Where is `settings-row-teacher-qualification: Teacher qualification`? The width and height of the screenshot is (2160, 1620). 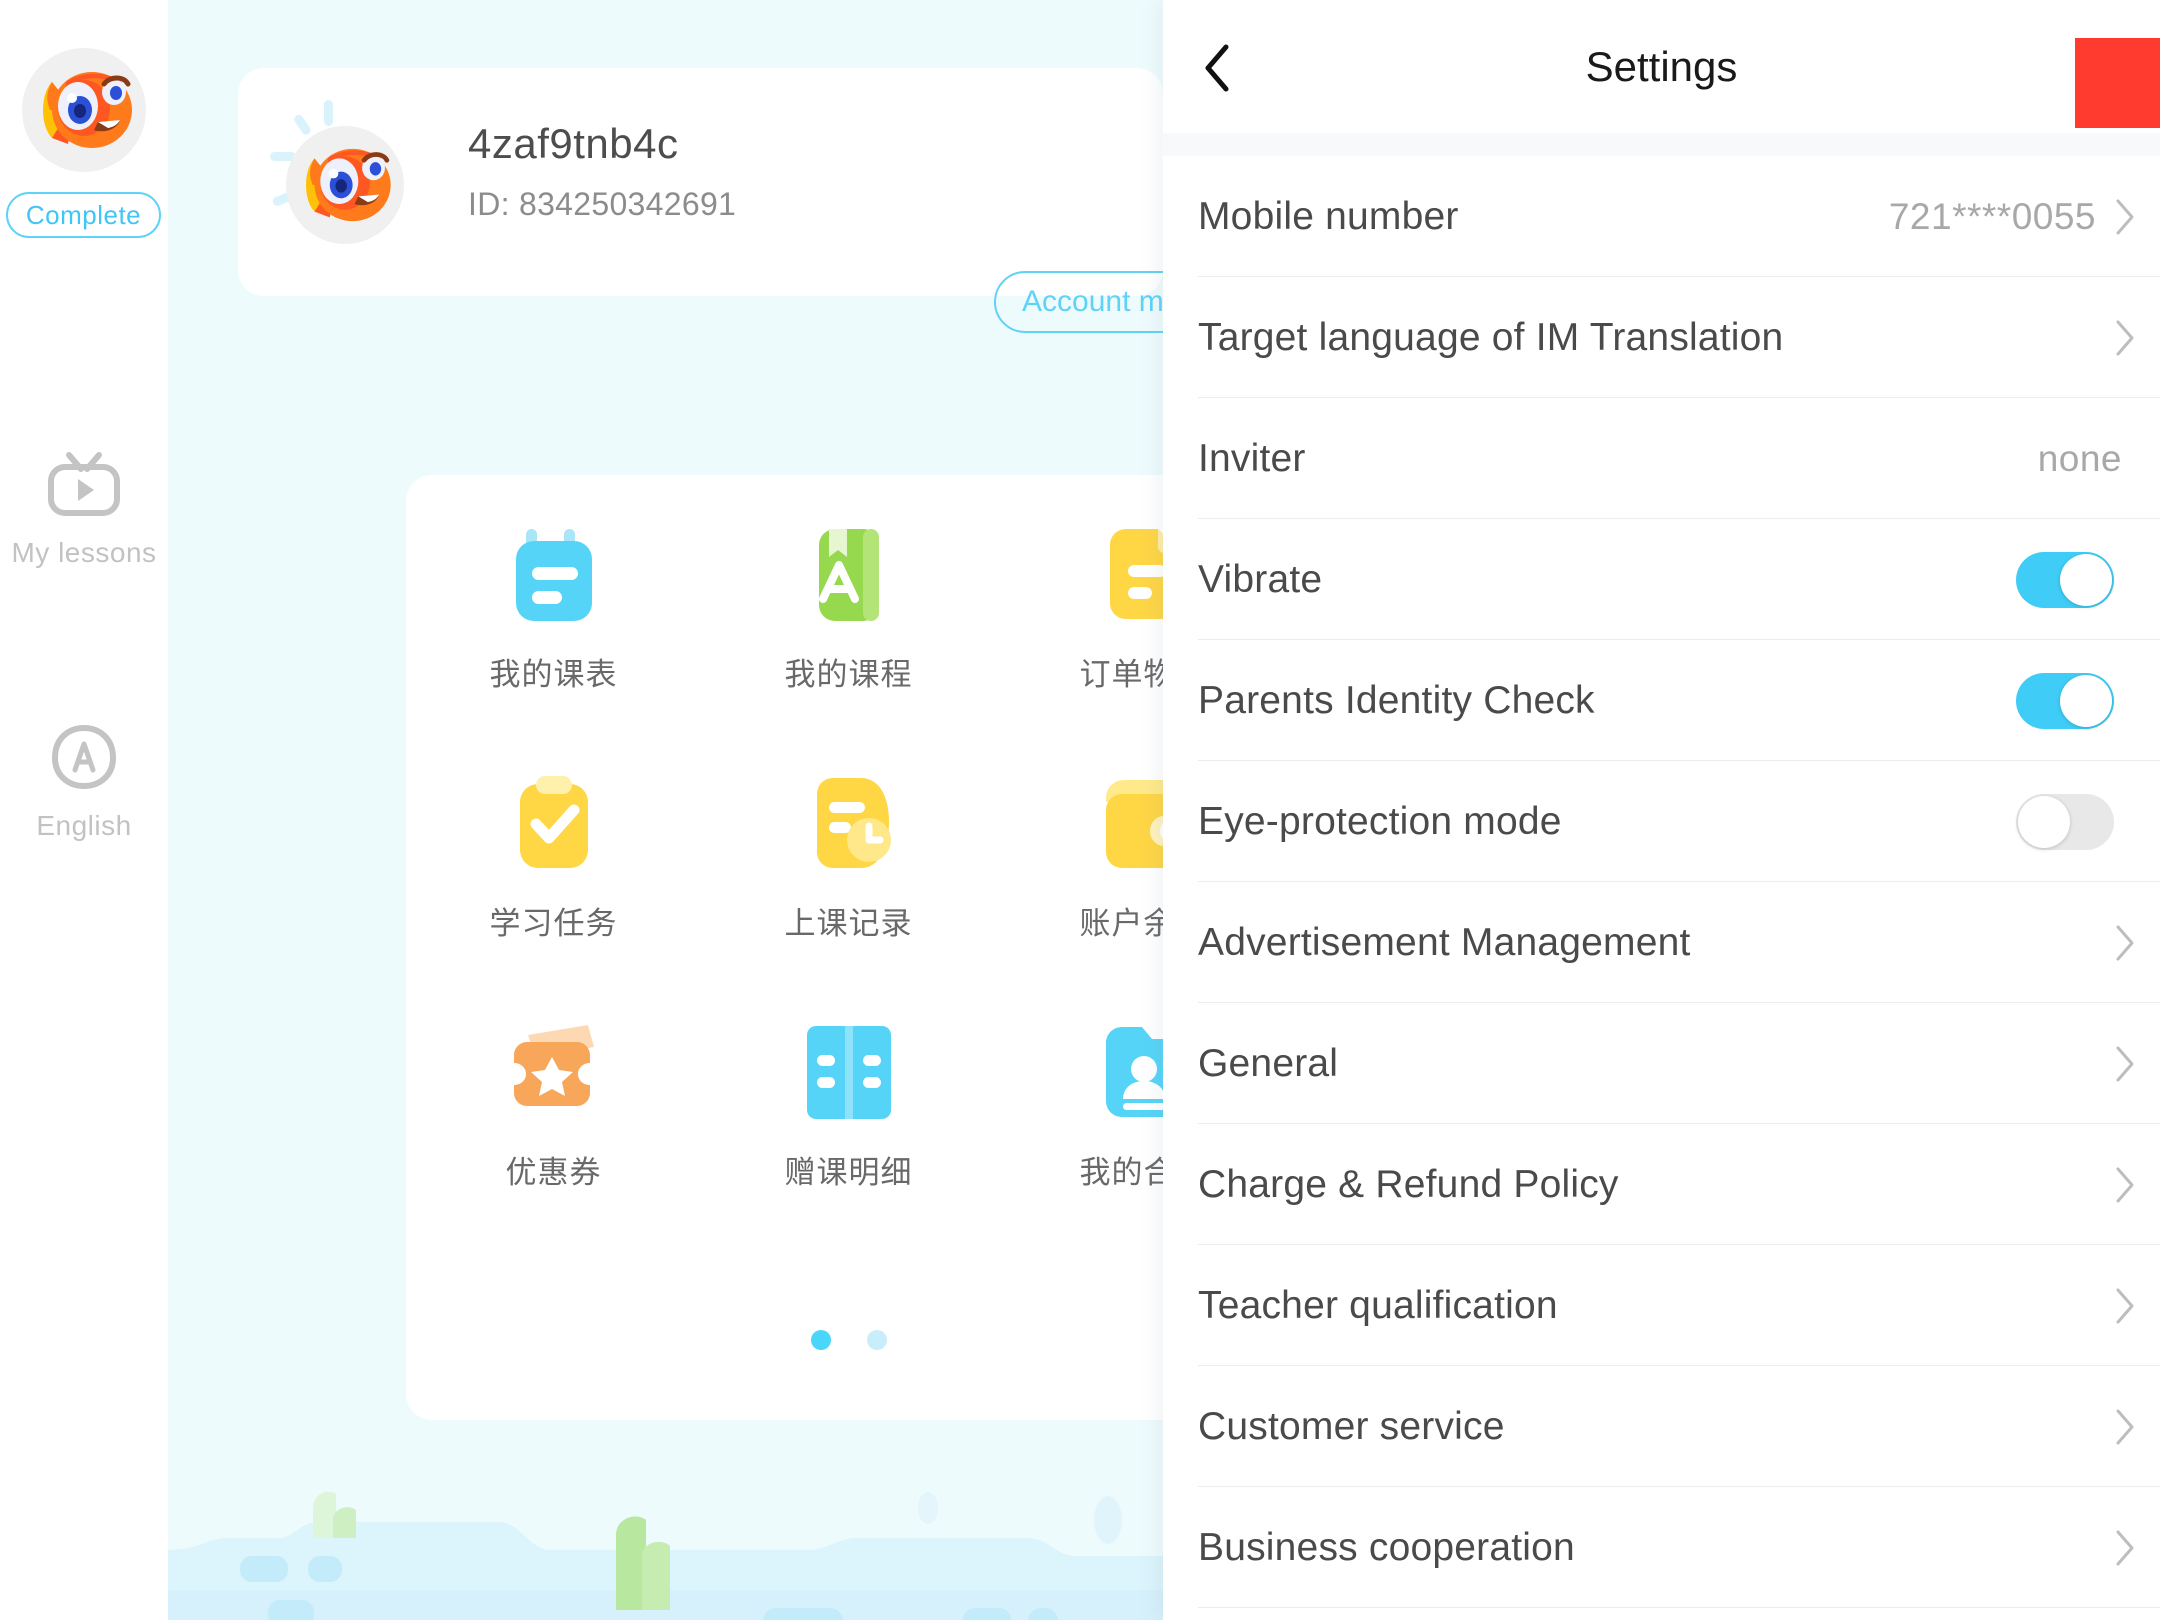
settings-row-teacher-qualification: Teacher qualification is located at coordinates (1661, 1305).